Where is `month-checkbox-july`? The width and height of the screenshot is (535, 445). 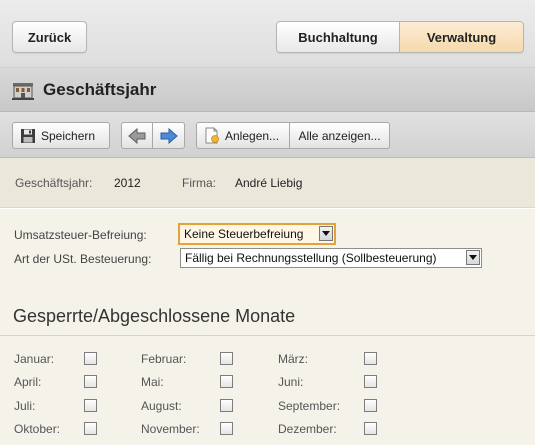
month-checkbox-july is located at coordinates (90, 405).